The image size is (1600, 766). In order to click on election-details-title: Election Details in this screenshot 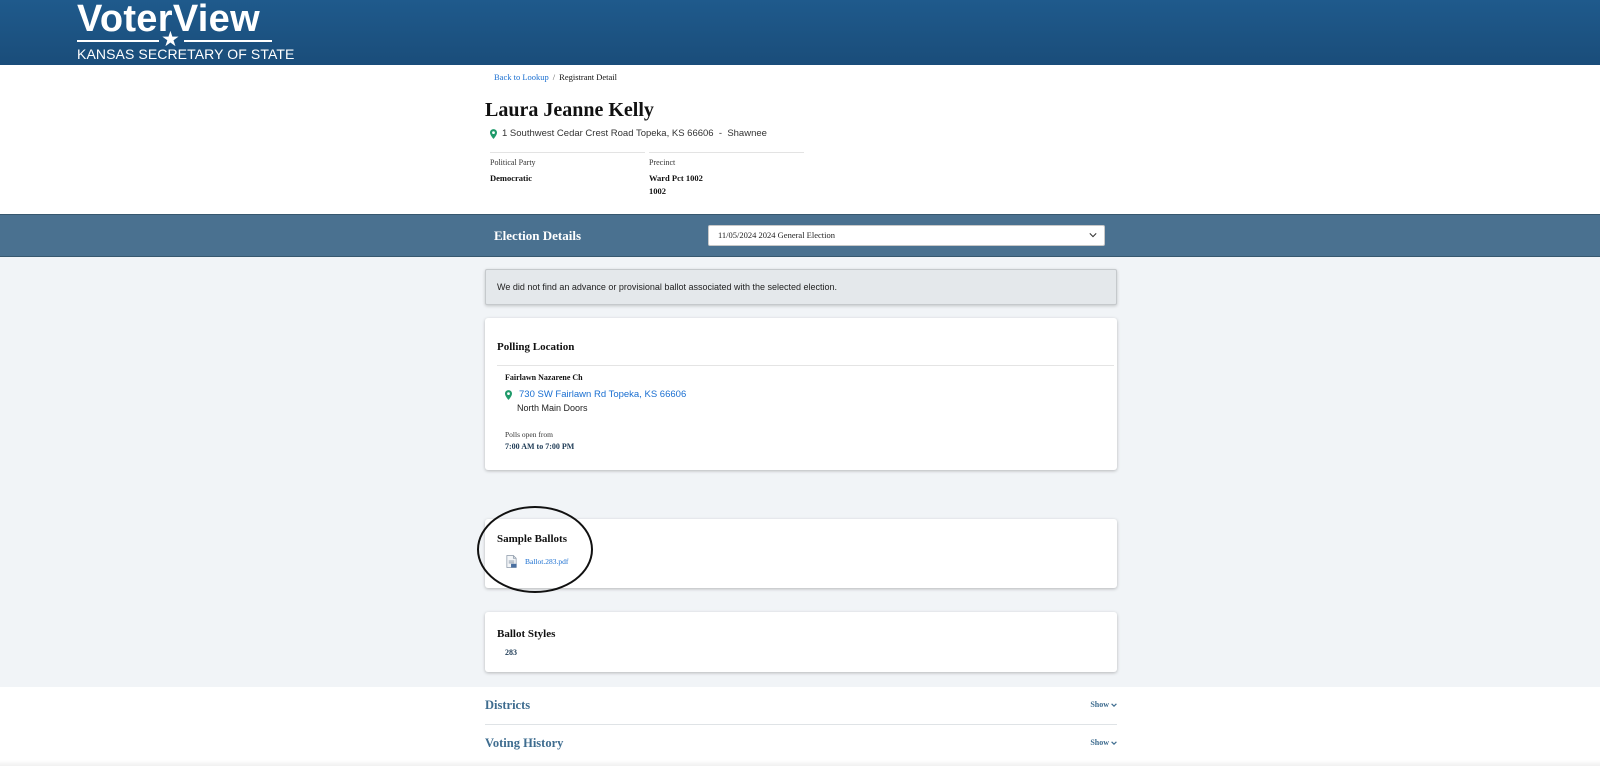, I will do `click(538, 235)`.